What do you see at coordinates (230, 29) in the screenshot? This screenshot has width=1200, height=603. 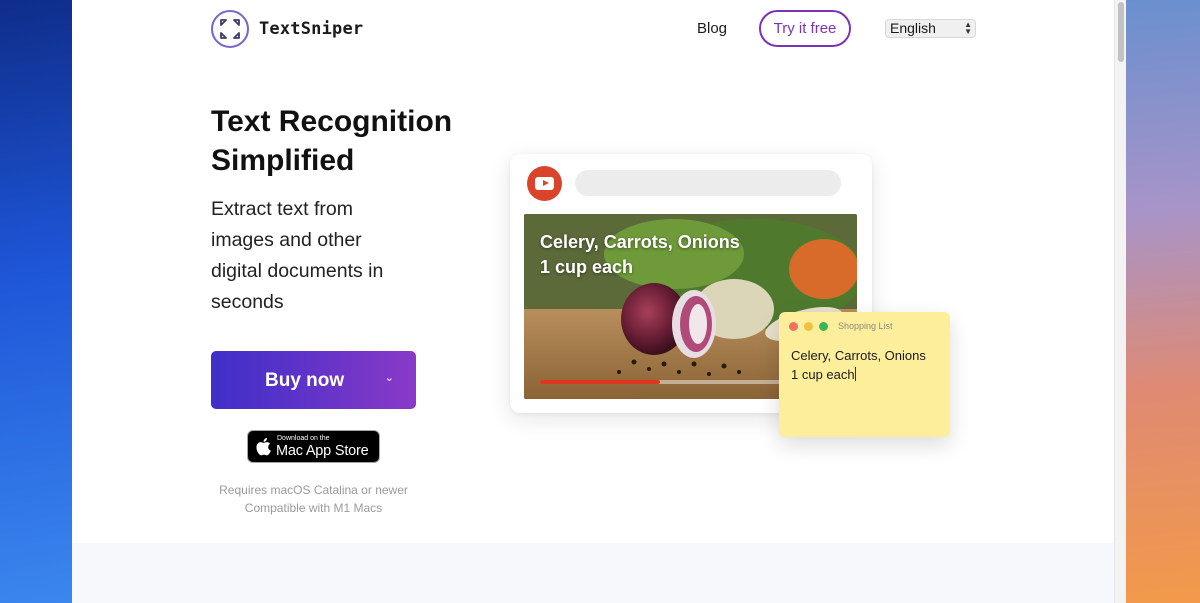 I see `textsniper-logo-icon` at bounding box center [230, 29].